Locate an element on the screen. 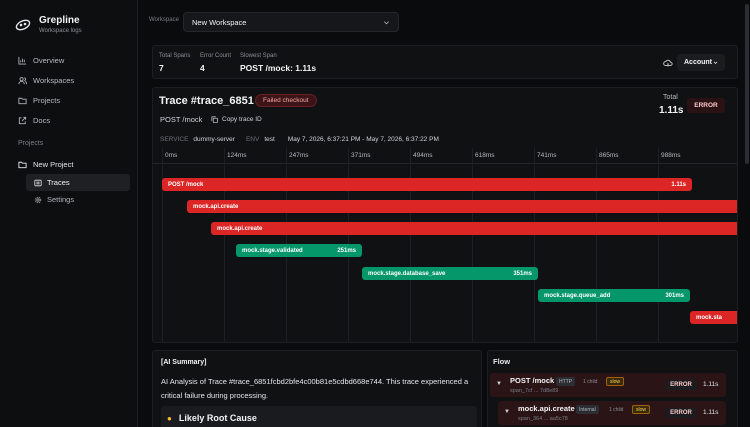  account-label: Account is located at coordinates (698, 62).